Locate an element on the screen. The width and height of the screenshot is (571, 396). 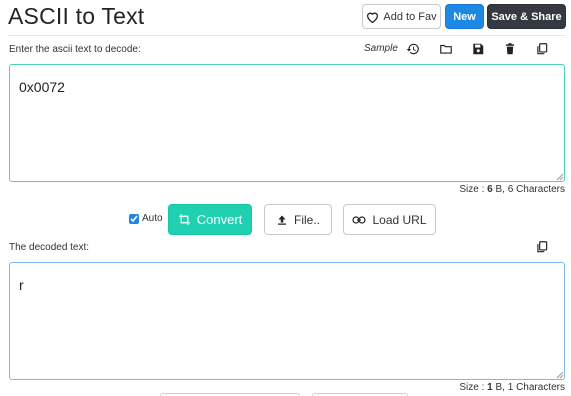
crop-icon is located at coordinates (184, 219).